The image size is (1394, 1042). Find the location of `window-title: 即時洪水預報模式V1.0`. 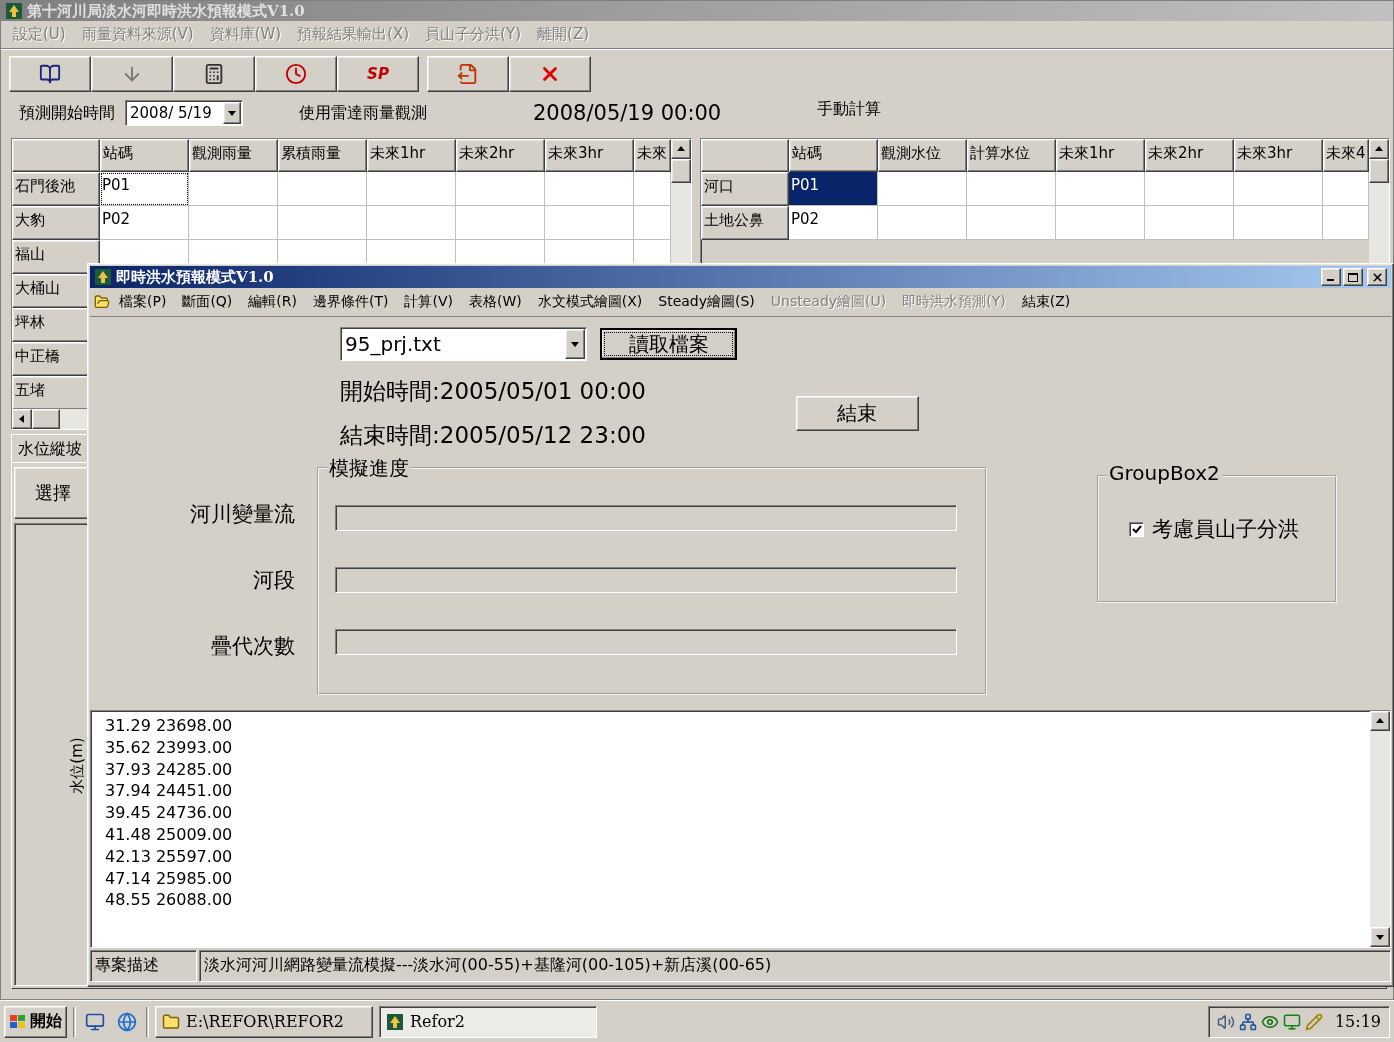

window-title: 即時洪水預報模式V1.0 is located at coordinates (195, 277).